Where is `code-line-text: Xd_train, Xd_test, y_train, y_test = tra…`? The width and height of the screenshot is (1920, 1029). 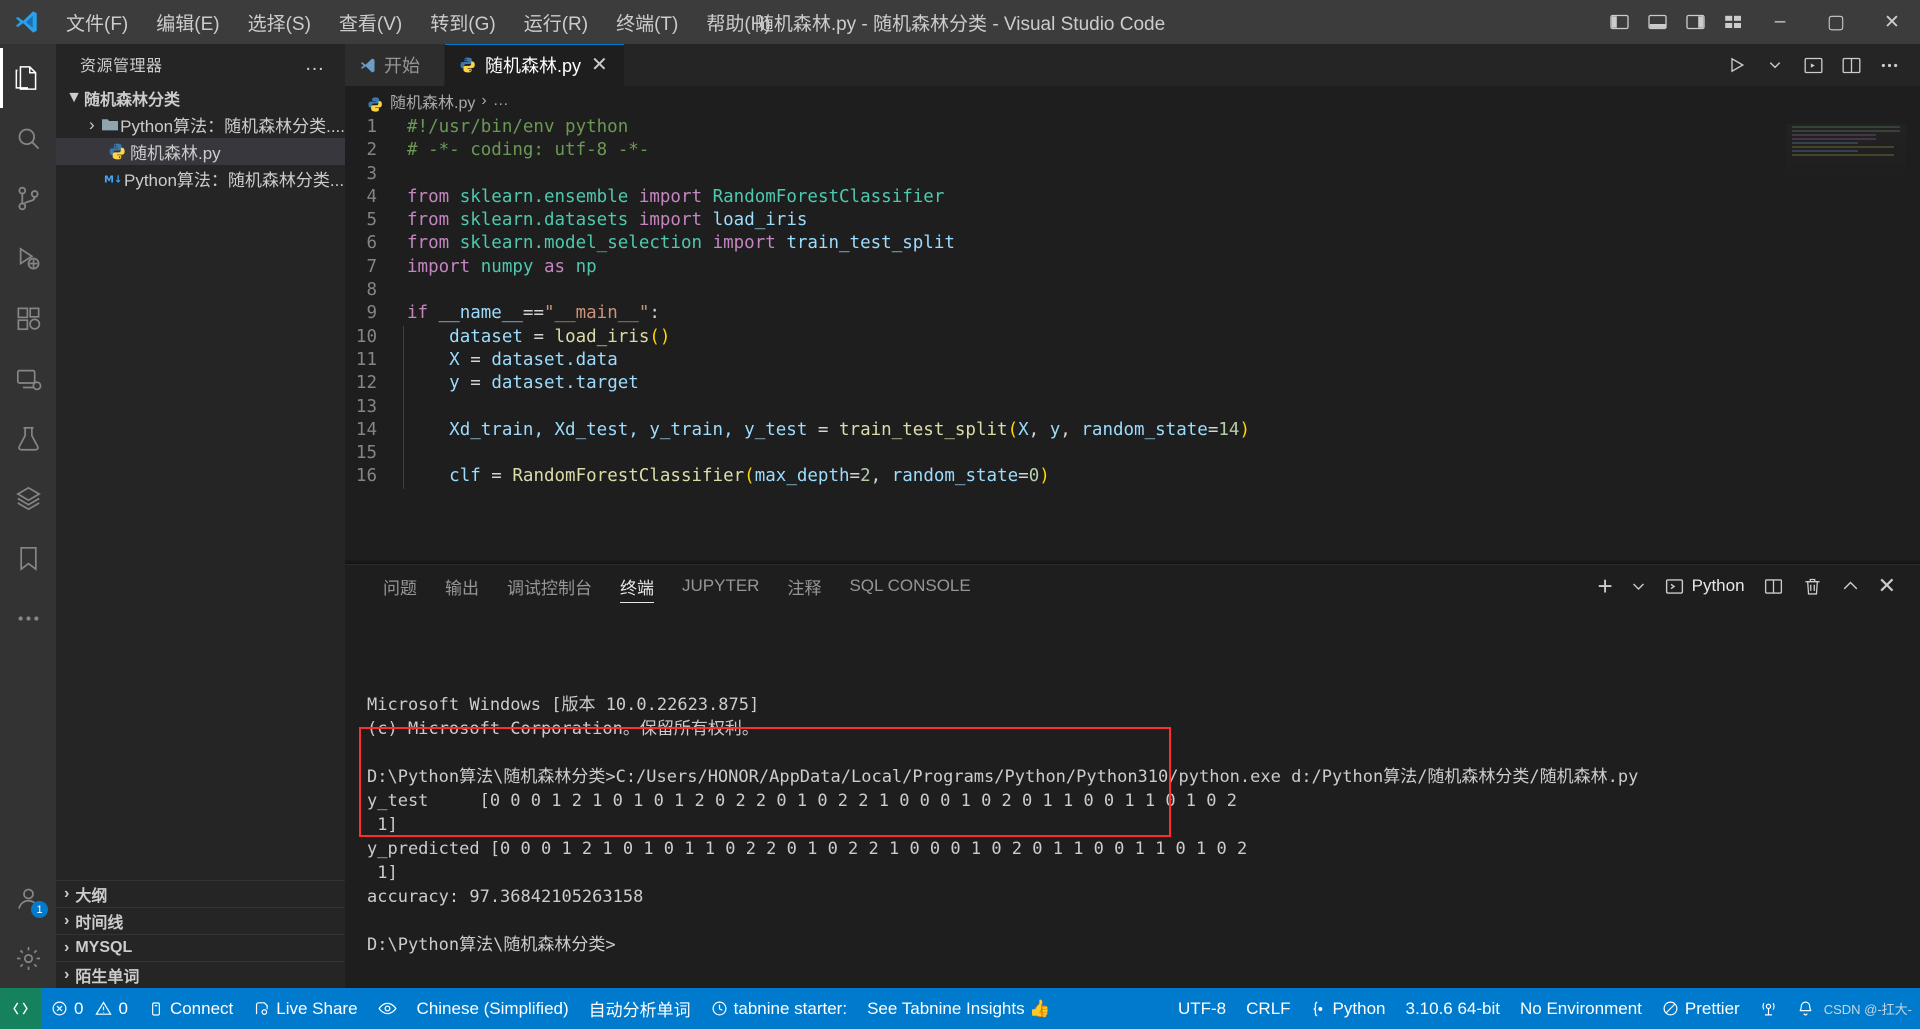
code-line-text: Xd_train, Xd_test, y_train, y_test = tra… is located at coordinates (826, 430).